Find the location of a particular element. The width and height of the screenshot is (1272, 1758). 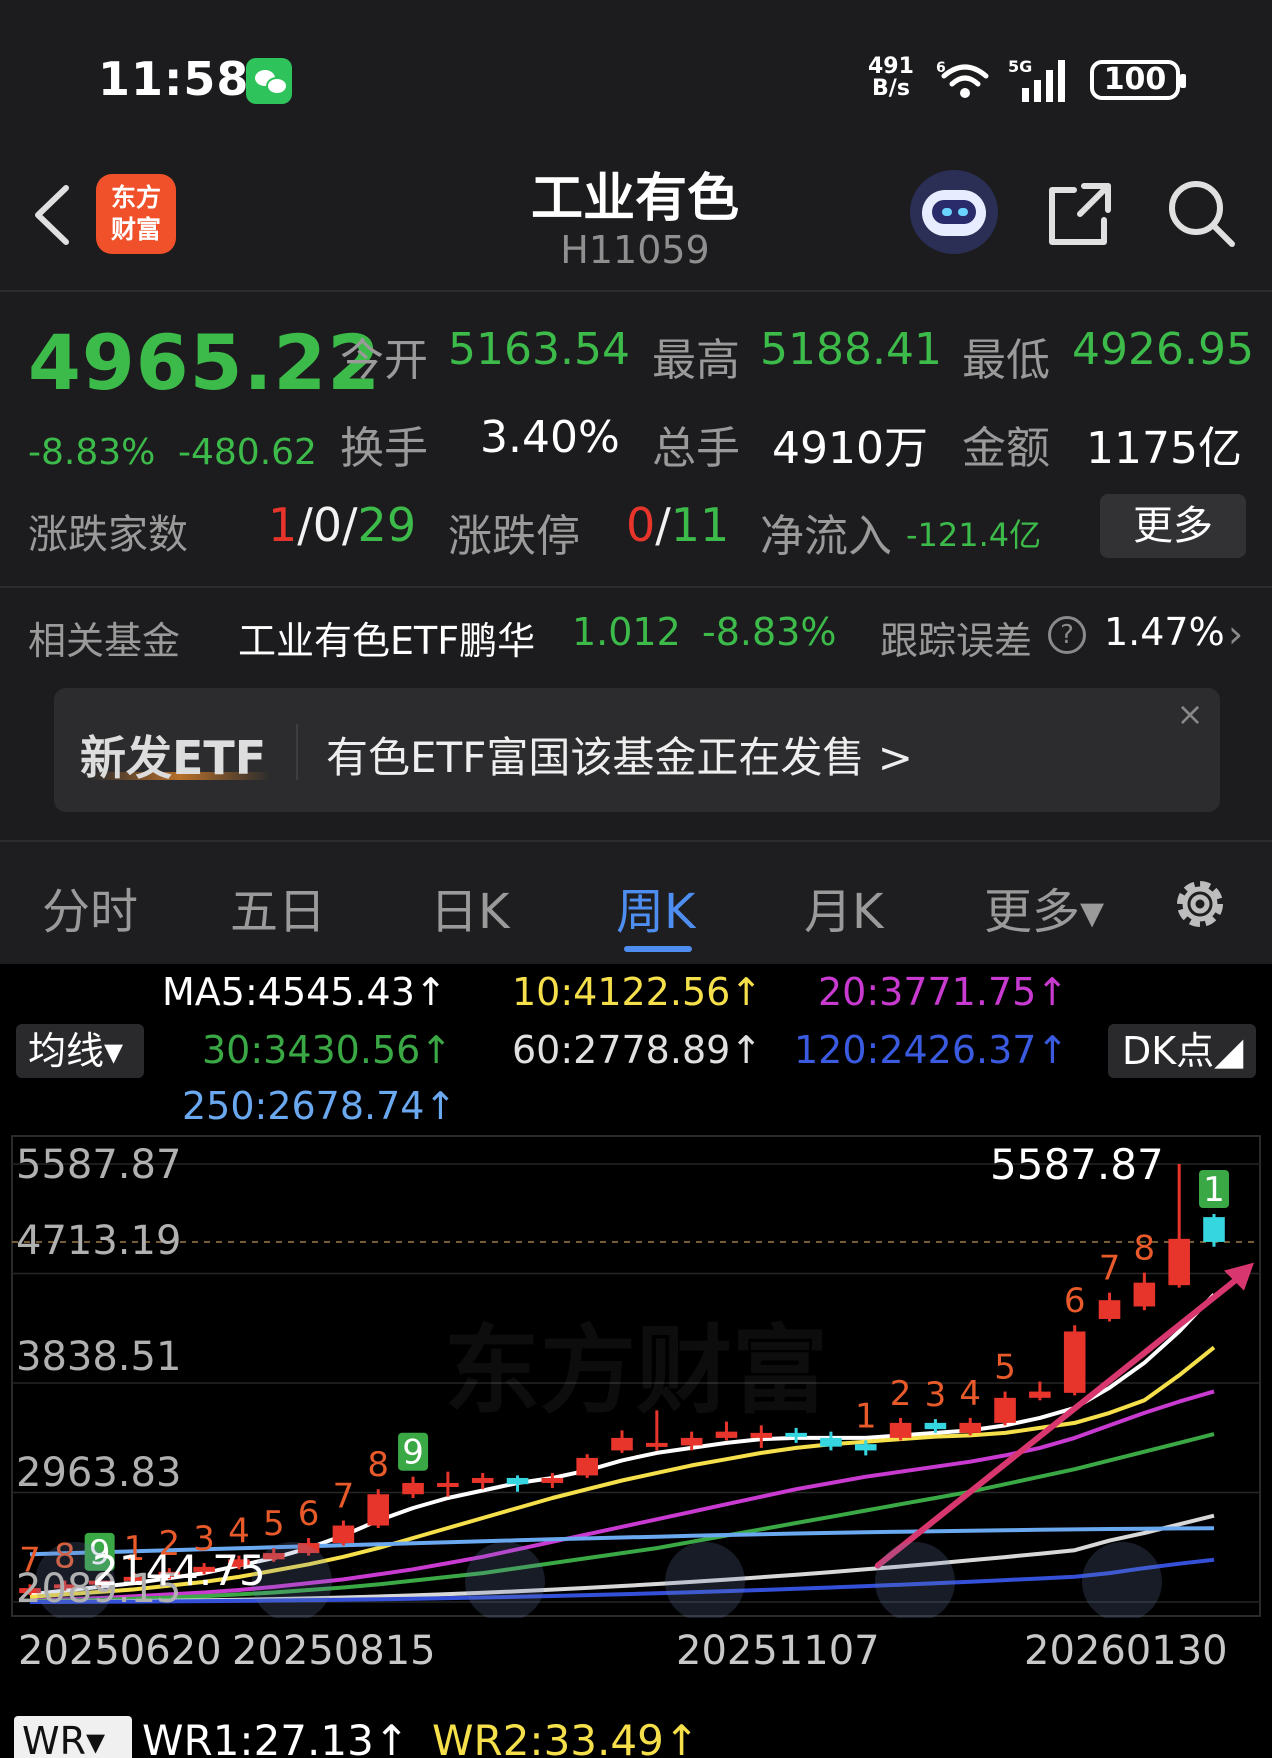

net-inflow-value: -121.4亿 is located at coordinates (974, 535).